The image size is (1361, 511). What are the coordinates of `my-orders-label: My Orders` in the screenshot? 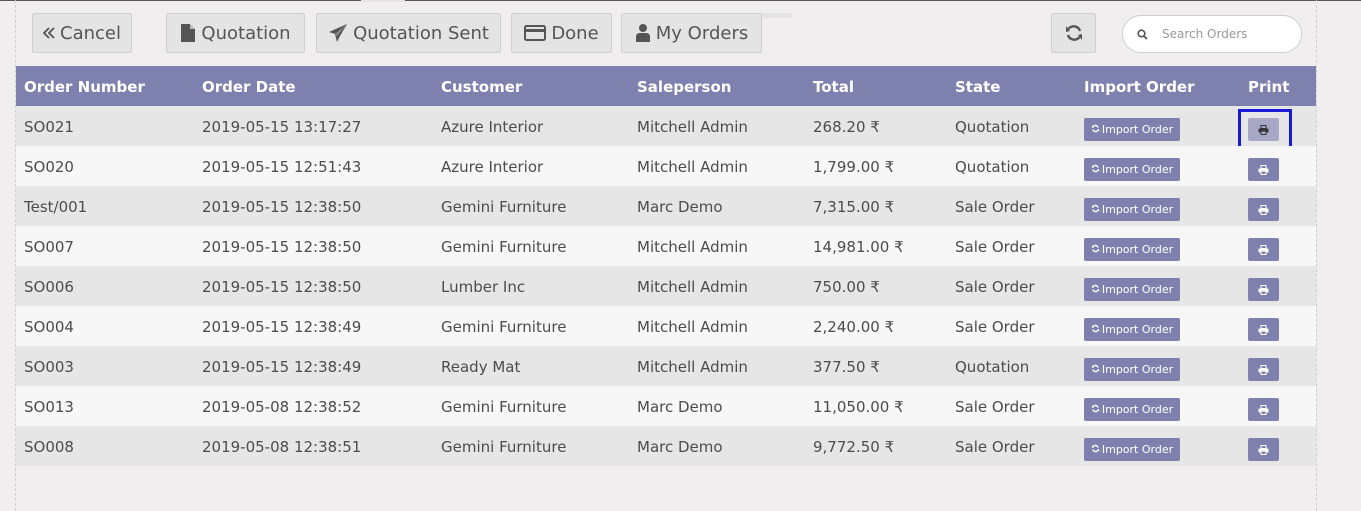 It's located at (702, 33).